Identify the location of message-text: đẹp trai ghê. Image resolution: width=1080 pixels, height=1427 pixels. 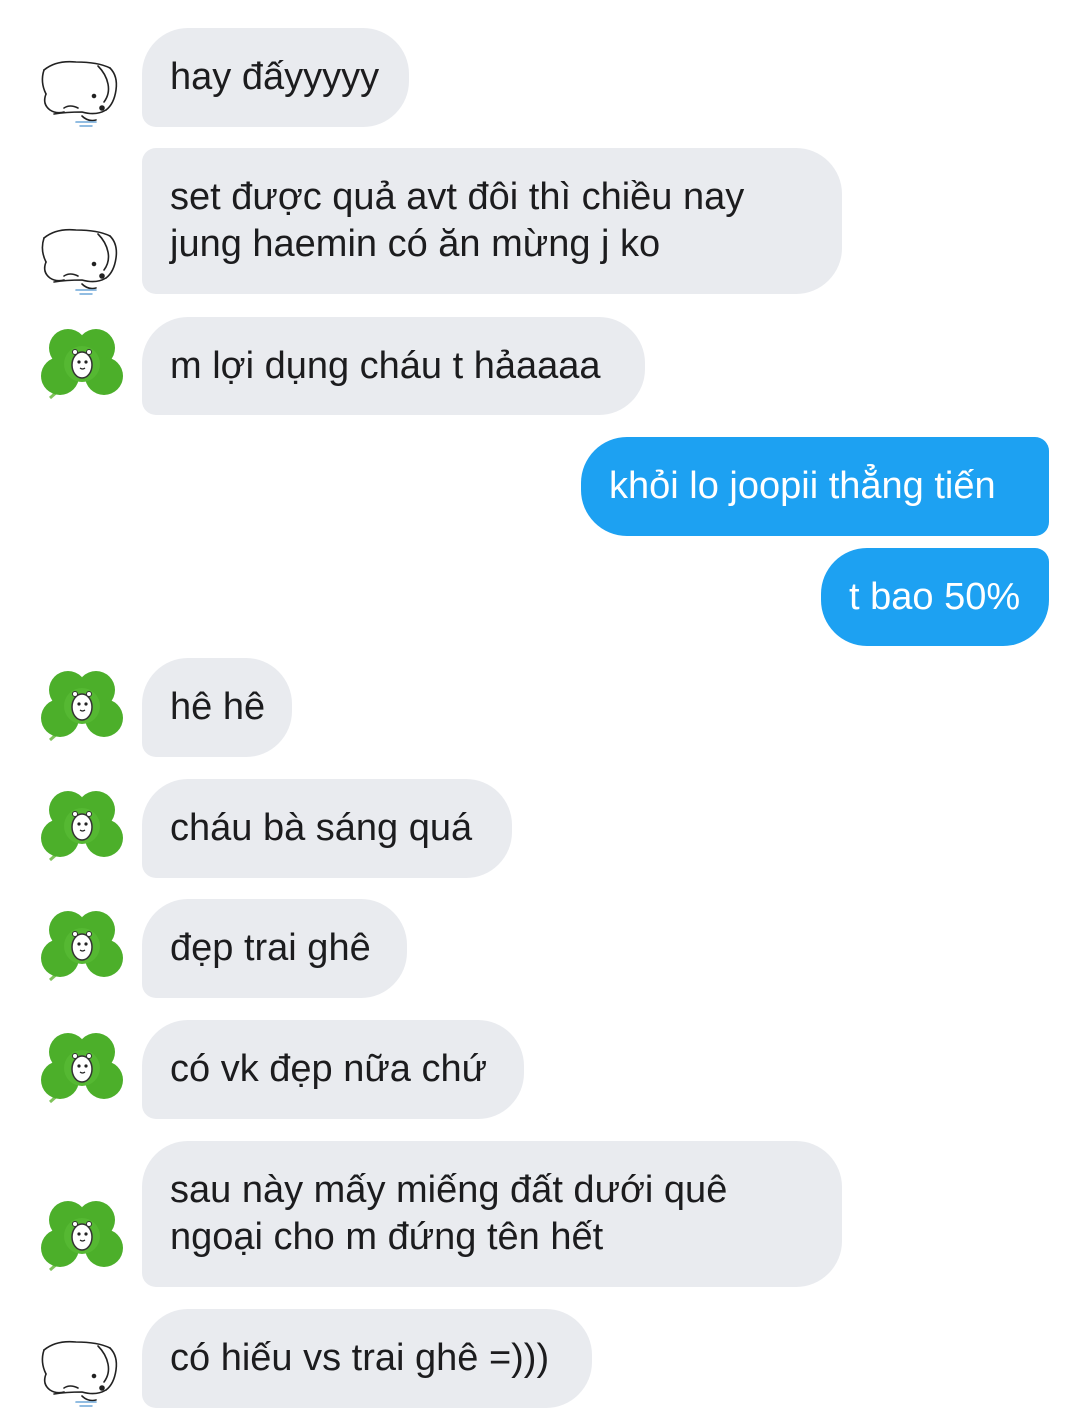
(270, 948).